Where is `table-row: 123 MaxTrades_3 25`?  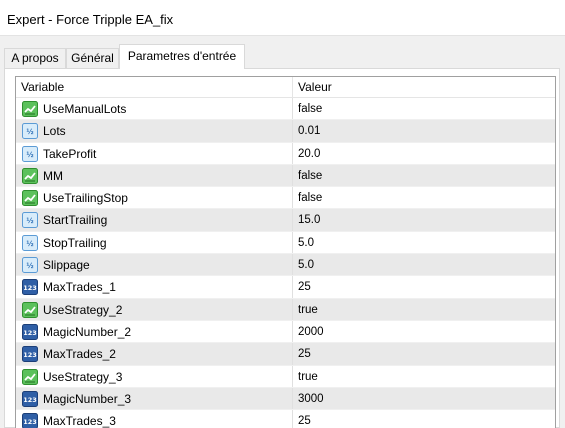
table-row: 123 MaxTrades_3 25 is located at coordinates (285, 419).